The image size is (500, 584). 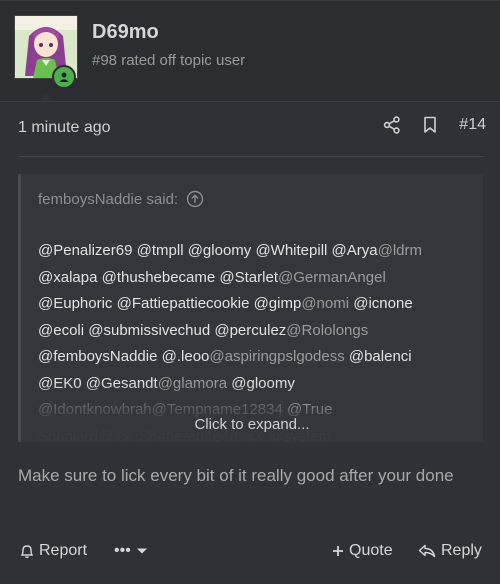 What do you see at coordinates (169, 60) in the screenshot?
I see `user-title: #98 rated off topic user` at bounding box center [169, 60].